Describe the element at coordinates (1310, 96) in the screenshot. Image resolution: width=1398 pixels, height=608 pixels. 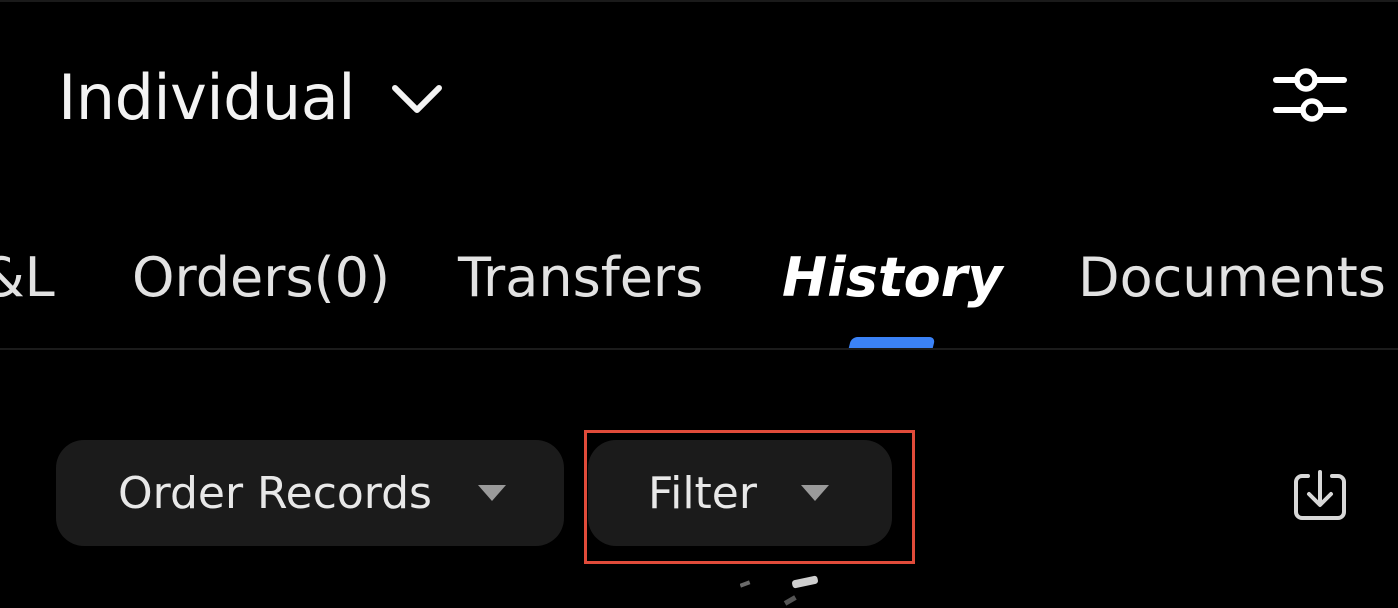
I see `sliders-icon` at that location.